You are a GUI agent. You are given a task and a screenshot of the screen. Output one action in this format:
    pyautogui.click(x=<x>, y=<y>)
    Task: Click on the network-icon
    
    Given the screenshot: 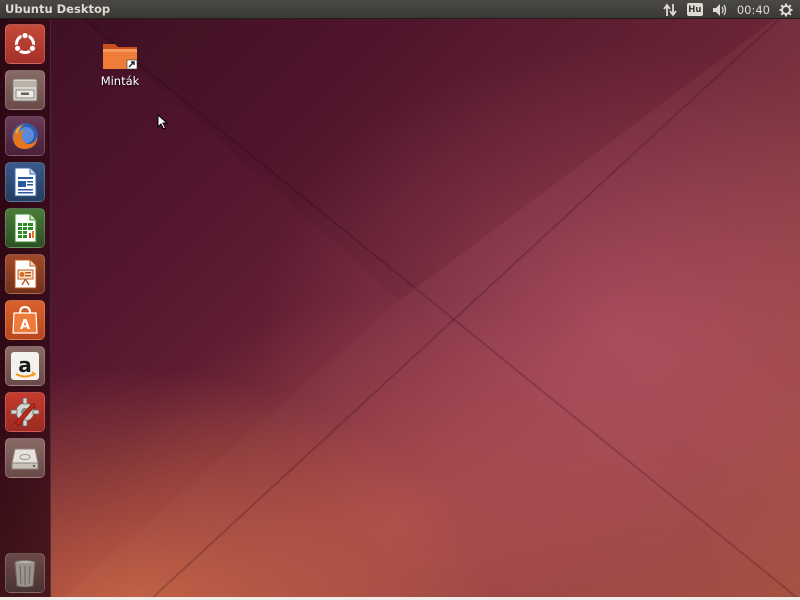 What is the action you would take?
    pyautogui.click(x=670, y=9)
    